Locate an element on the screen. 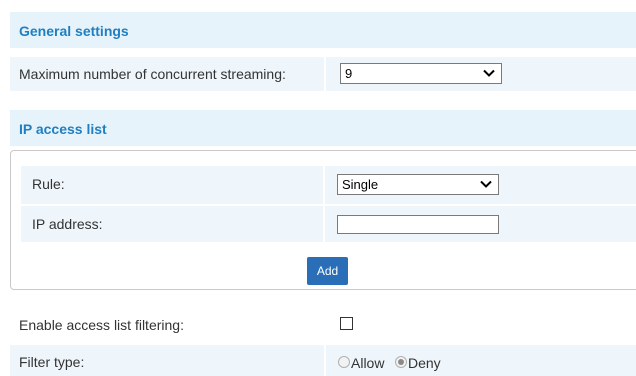 The image size is (636, 376). rule-row: Rule: Single is located at coordinates (328, 185).